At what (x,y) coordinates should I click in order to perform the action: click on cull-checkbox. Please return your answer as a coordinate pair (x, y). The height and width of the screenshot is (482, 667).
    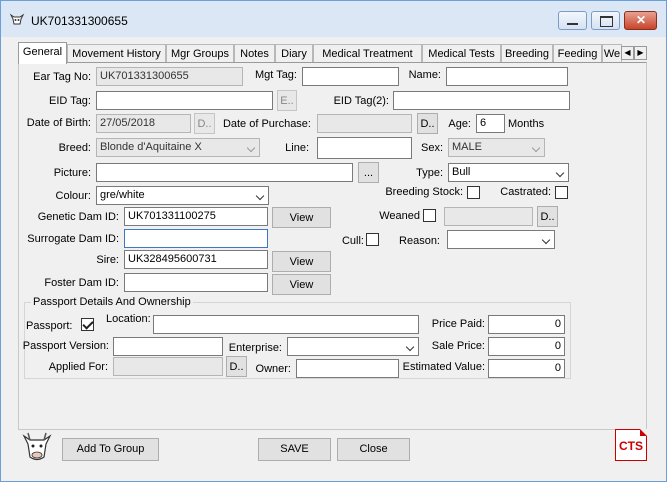
    Looking at the image, I should click on (372, 239).